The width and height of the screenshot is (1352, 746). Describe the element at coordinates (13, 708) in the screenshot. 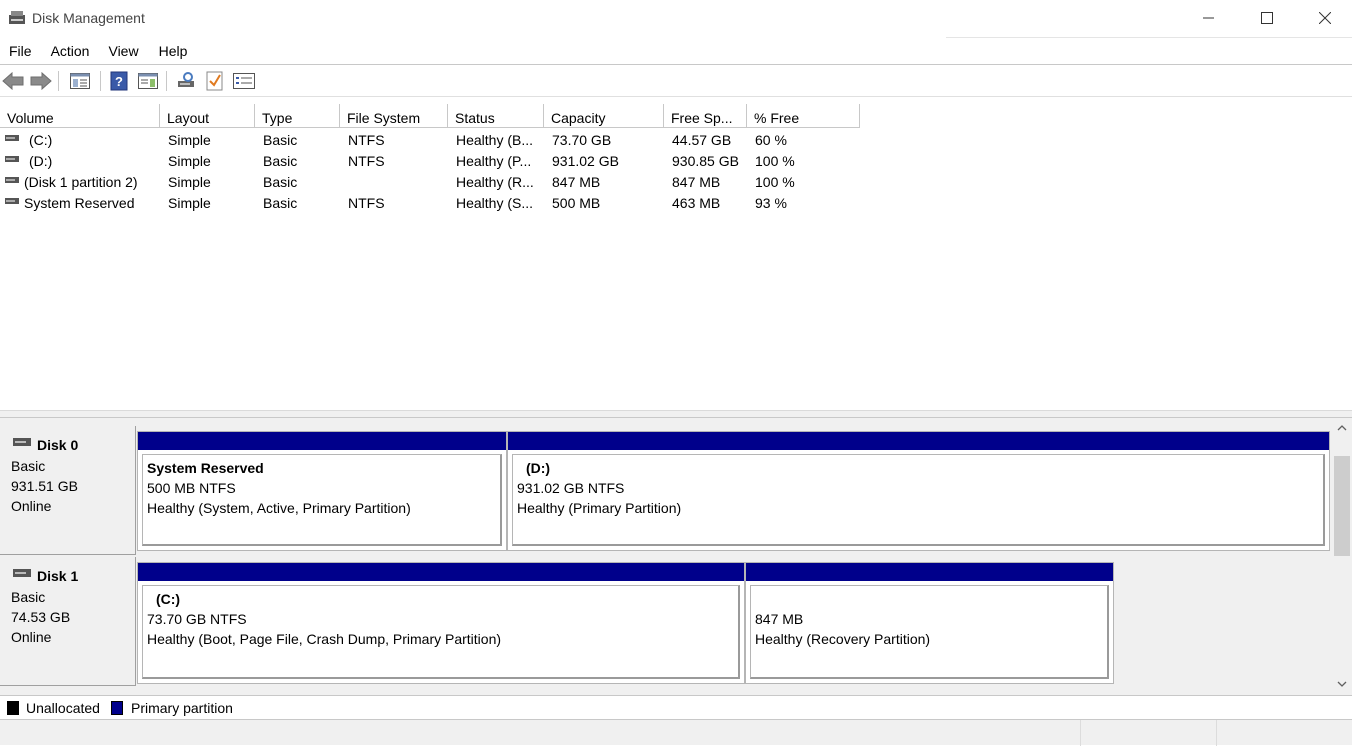

I see `unallocated-swatch` at that location.